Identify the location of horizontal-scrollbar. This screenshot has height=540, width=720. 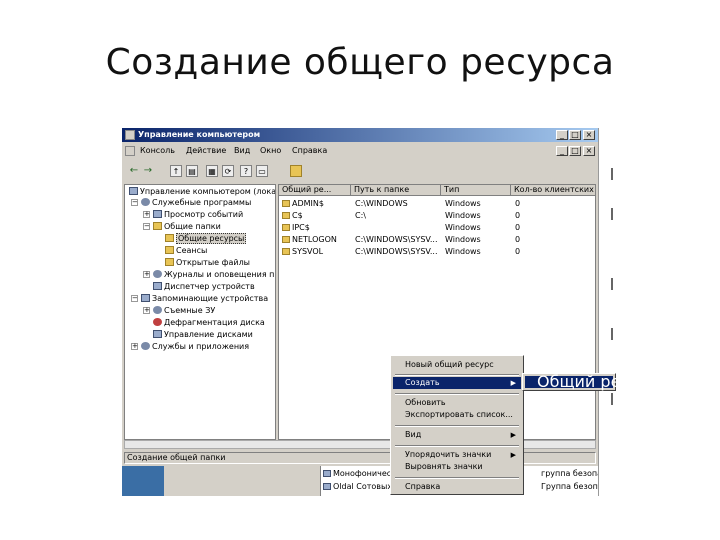
(360, 444).